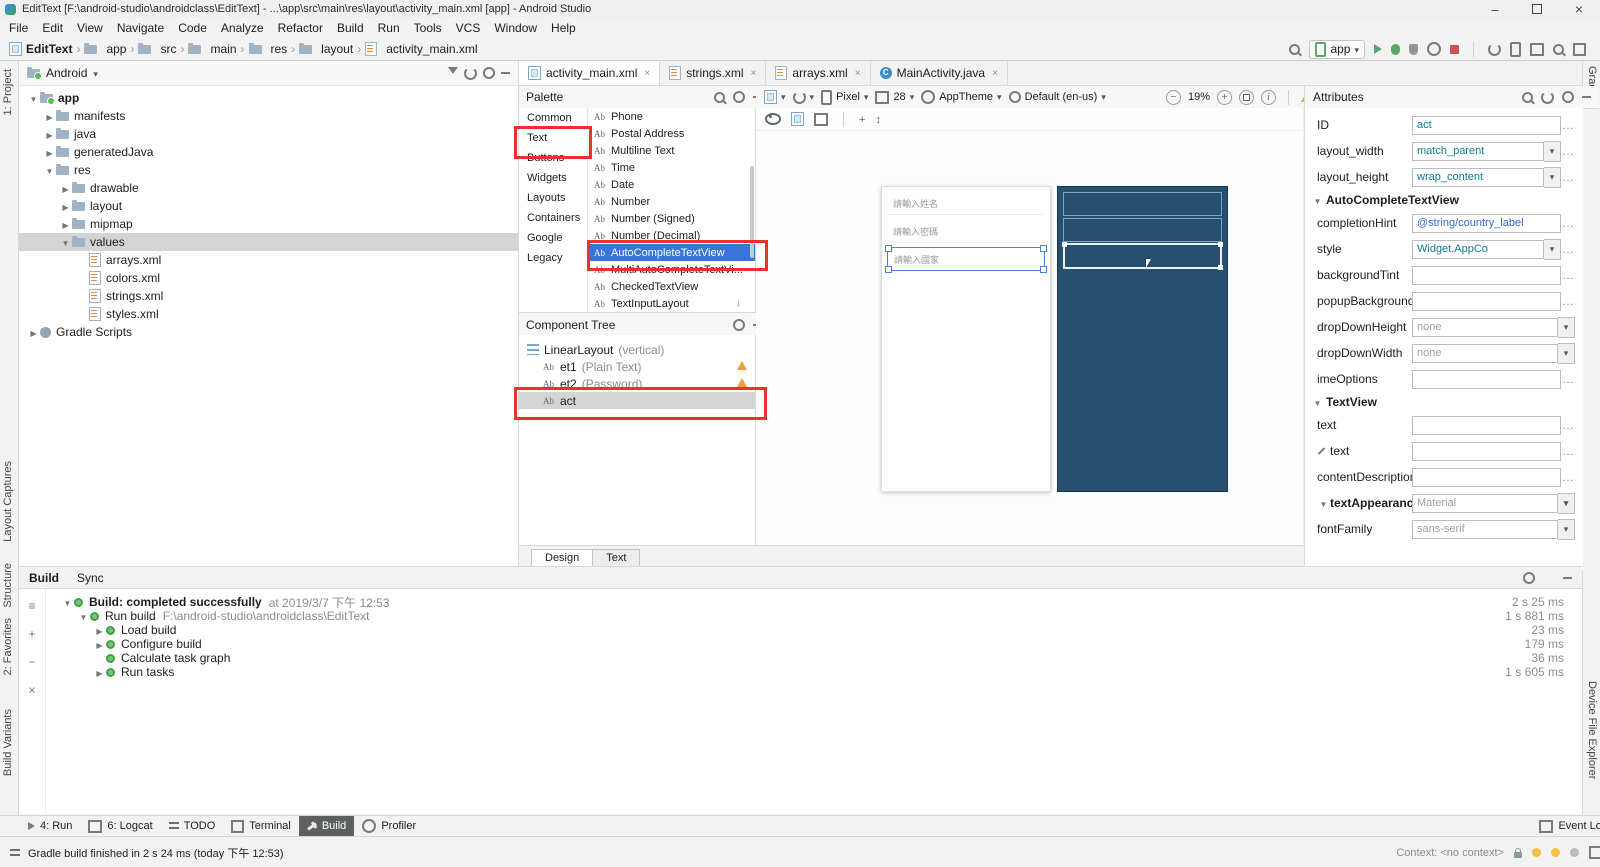  Describe the element at coordinates (637, 349) in the screenshot. I see `component-linearlayout: LinearLayout (vertical)` at that location.